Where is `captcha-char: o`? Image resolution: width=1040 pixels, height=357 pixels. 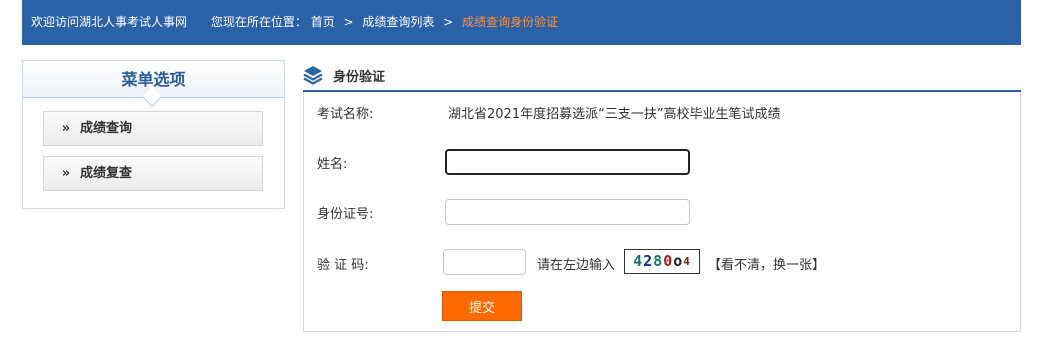
captcha-char: o is located at coordinates (678, 261).